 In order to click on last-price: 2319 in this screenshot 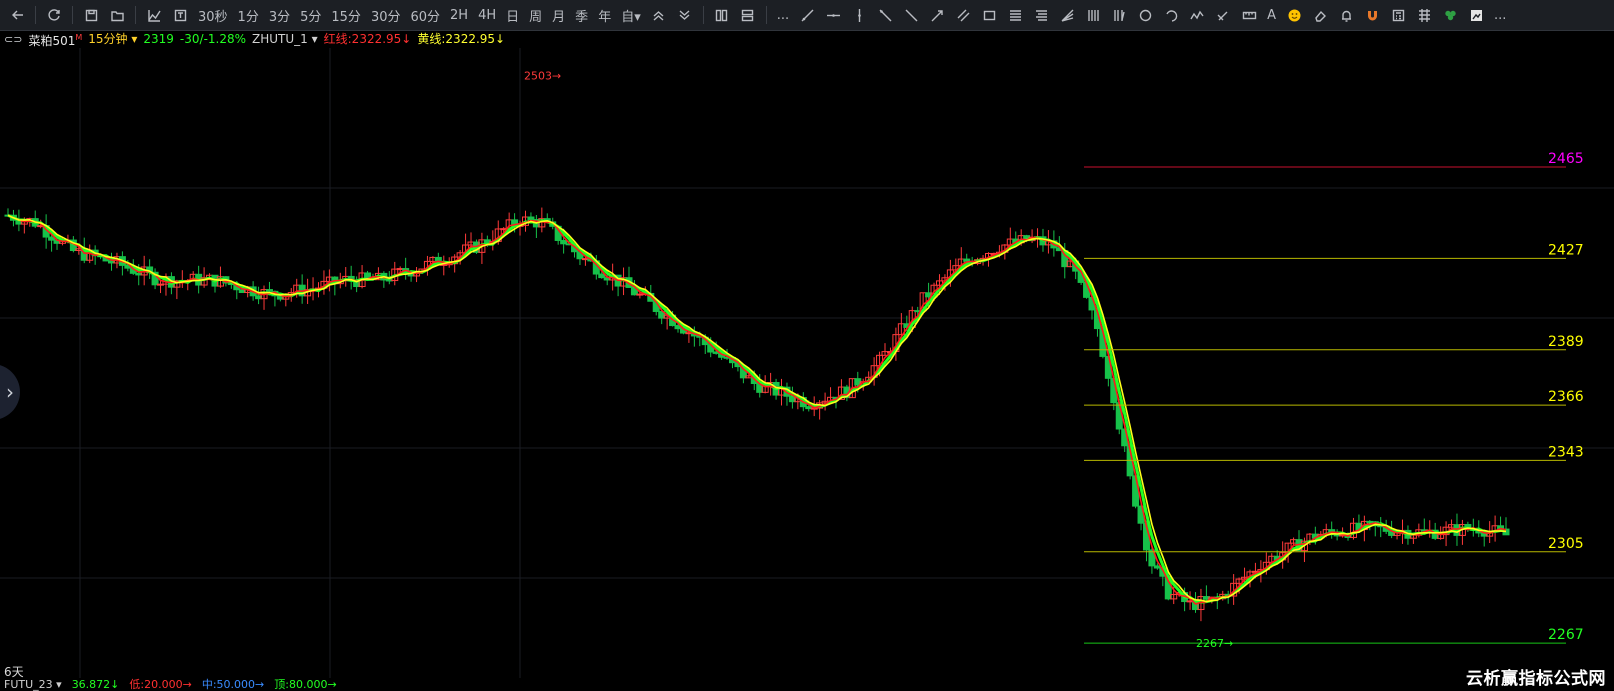, I will do `click(158, 39)`.